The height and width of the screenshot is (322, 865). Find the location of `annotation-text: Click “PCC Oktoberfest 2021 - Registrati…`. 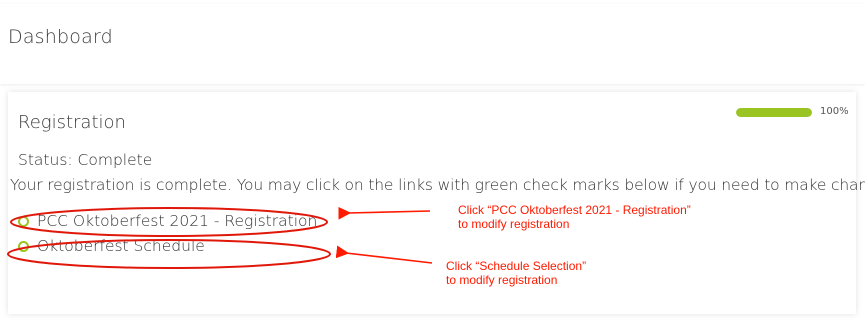

annotation-text: Click “PCC Oktoberfest 2021 - Registrati… is located at coordinates (574, 210).